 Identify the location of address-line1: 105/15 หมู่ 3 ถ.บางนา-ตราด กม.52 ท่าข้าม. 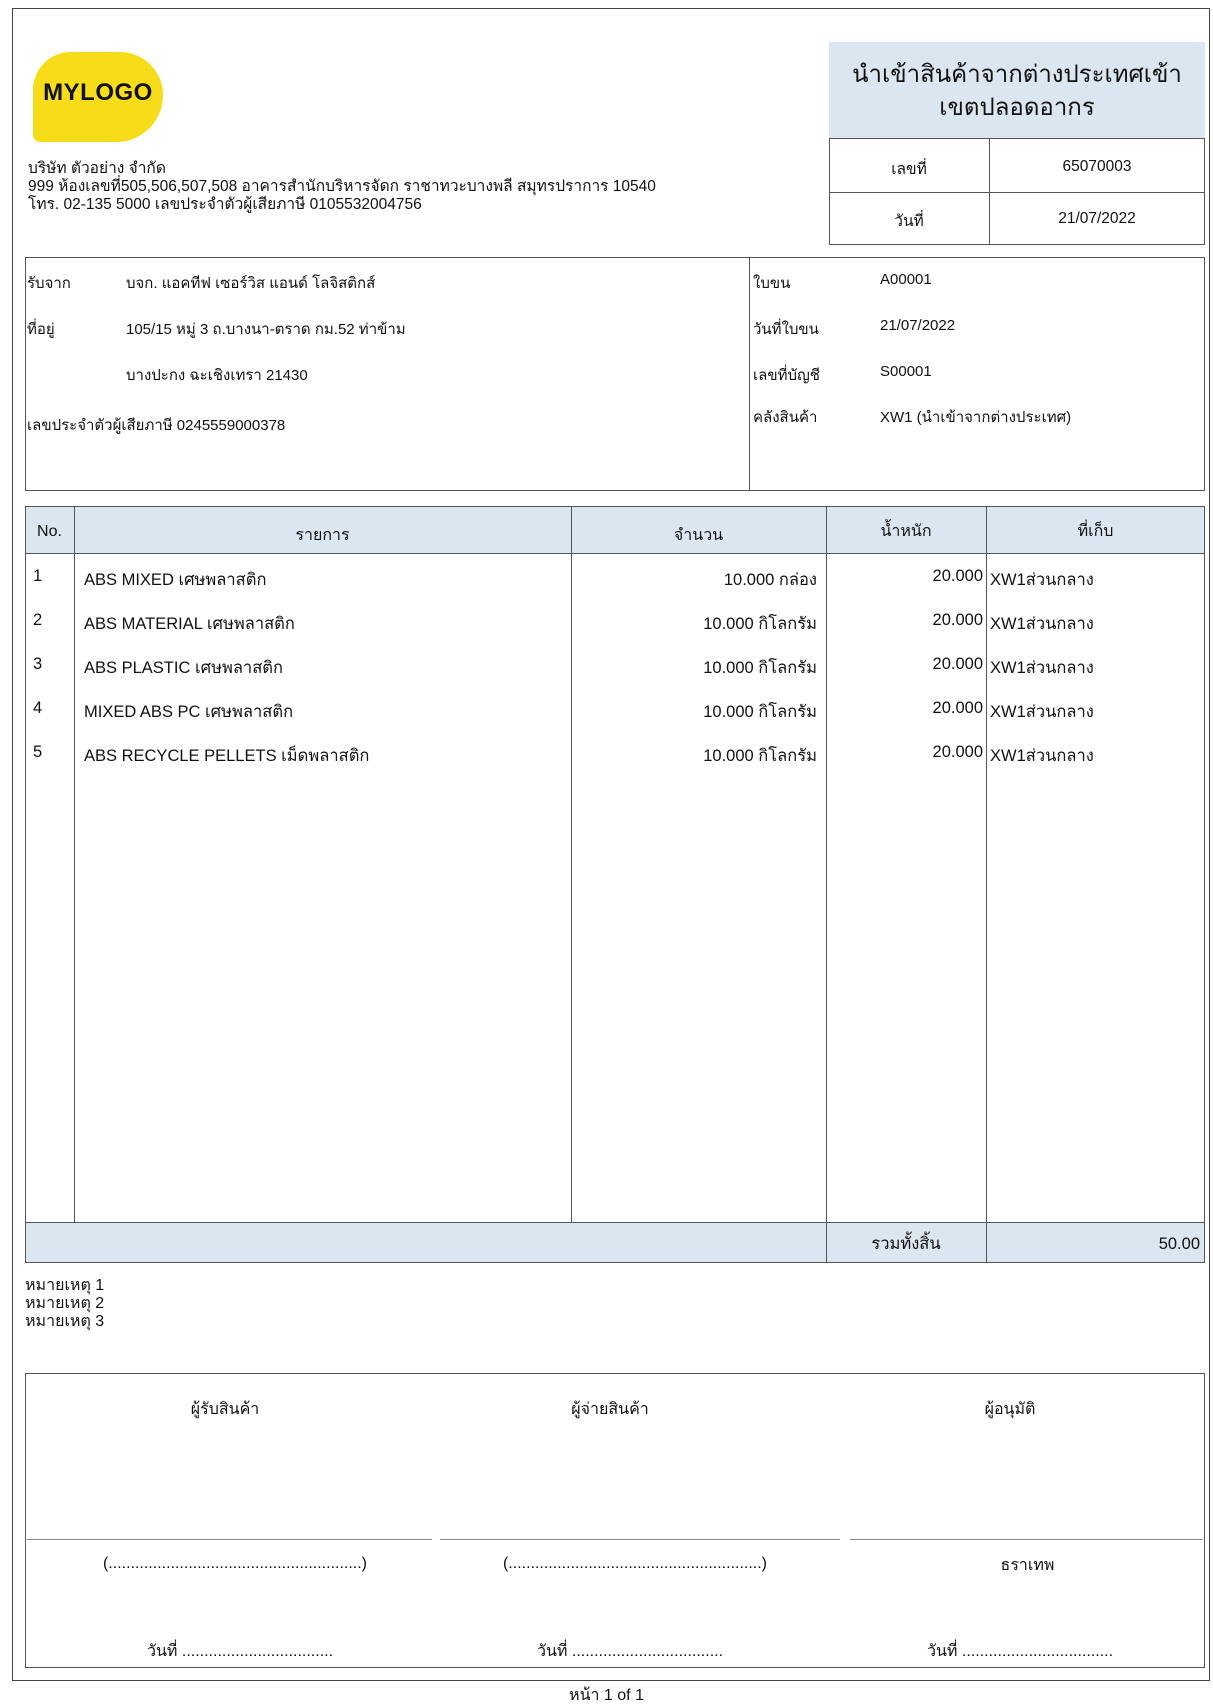
(266, 329).